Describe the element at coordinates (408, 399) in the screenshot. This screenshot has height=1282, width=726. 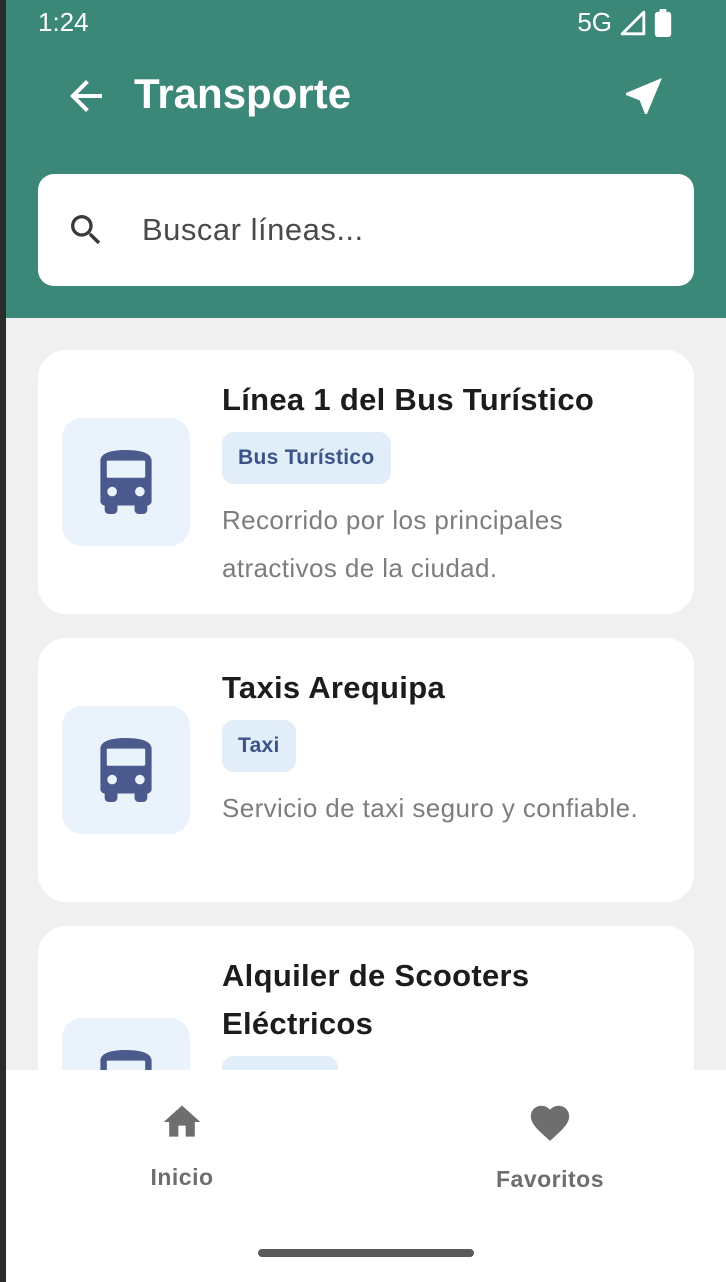
I see `card-title: Línea 1 del Bus Turístico` at that location.